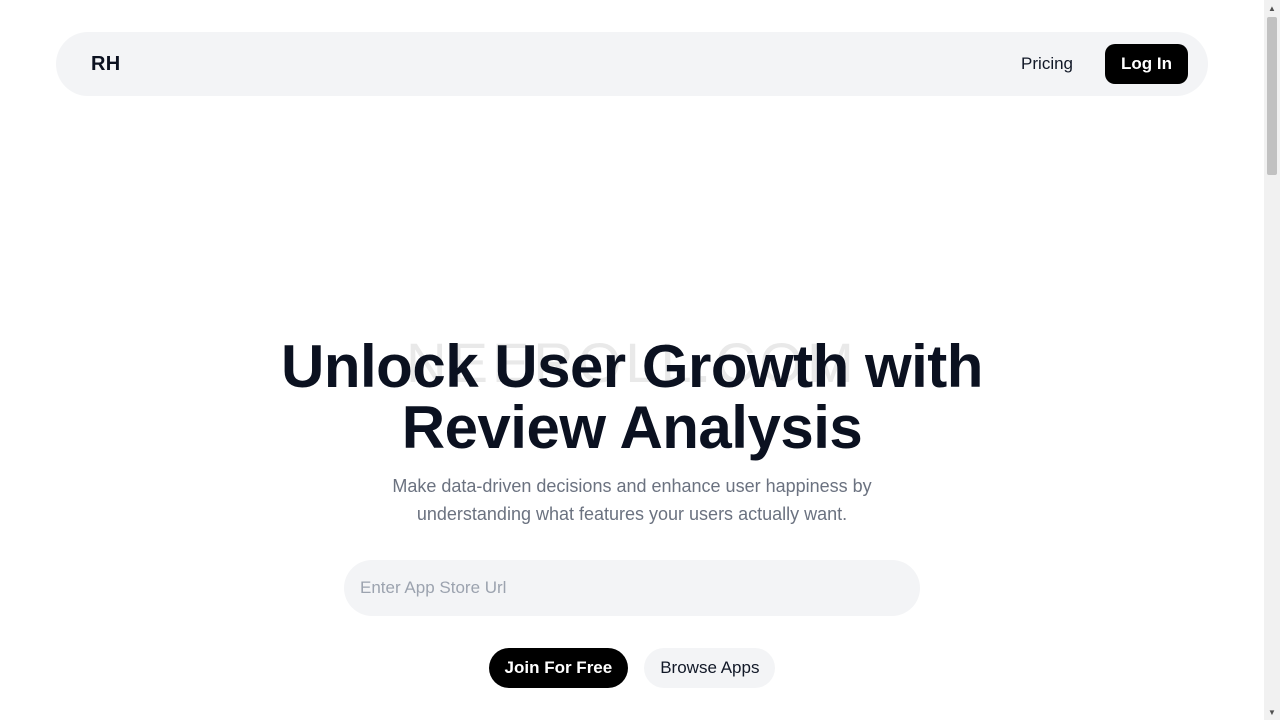 This screenshot has height=720, width=1280. What do you see at coordinates (1272, 96) in the screenshot?
I see `scrollbar-thumb` at bounding box center [1272, 96].